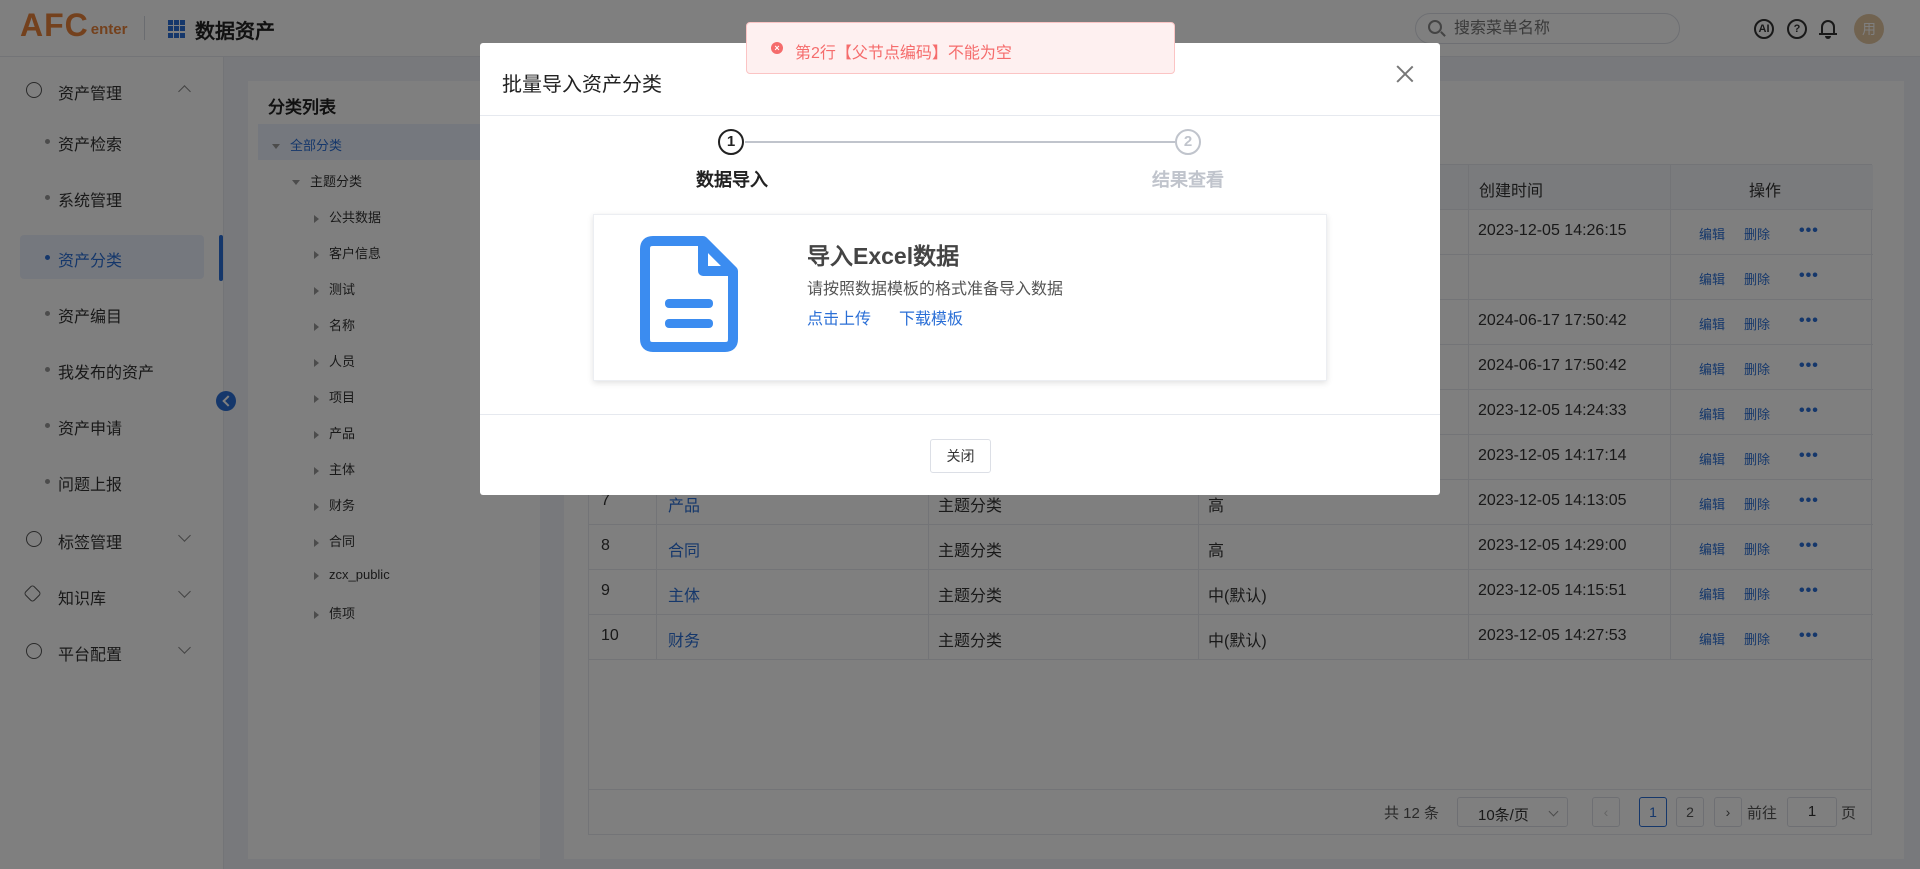 This screenshot has width=1920, height=869. What do you see at coordinates (931, 317) in the screenshot?
I see `download-template-link: 下载模板` at bounding box center [931, 317].